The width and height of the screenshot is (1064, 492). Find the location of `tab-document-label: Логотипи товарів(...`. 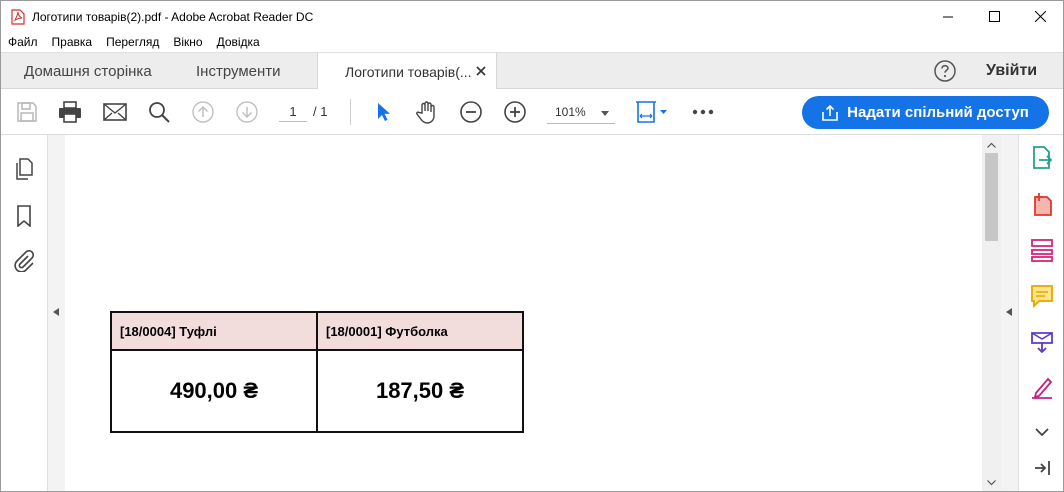

tab-document-label: Логотипи товарів(... is located at coordinates (408, 71).